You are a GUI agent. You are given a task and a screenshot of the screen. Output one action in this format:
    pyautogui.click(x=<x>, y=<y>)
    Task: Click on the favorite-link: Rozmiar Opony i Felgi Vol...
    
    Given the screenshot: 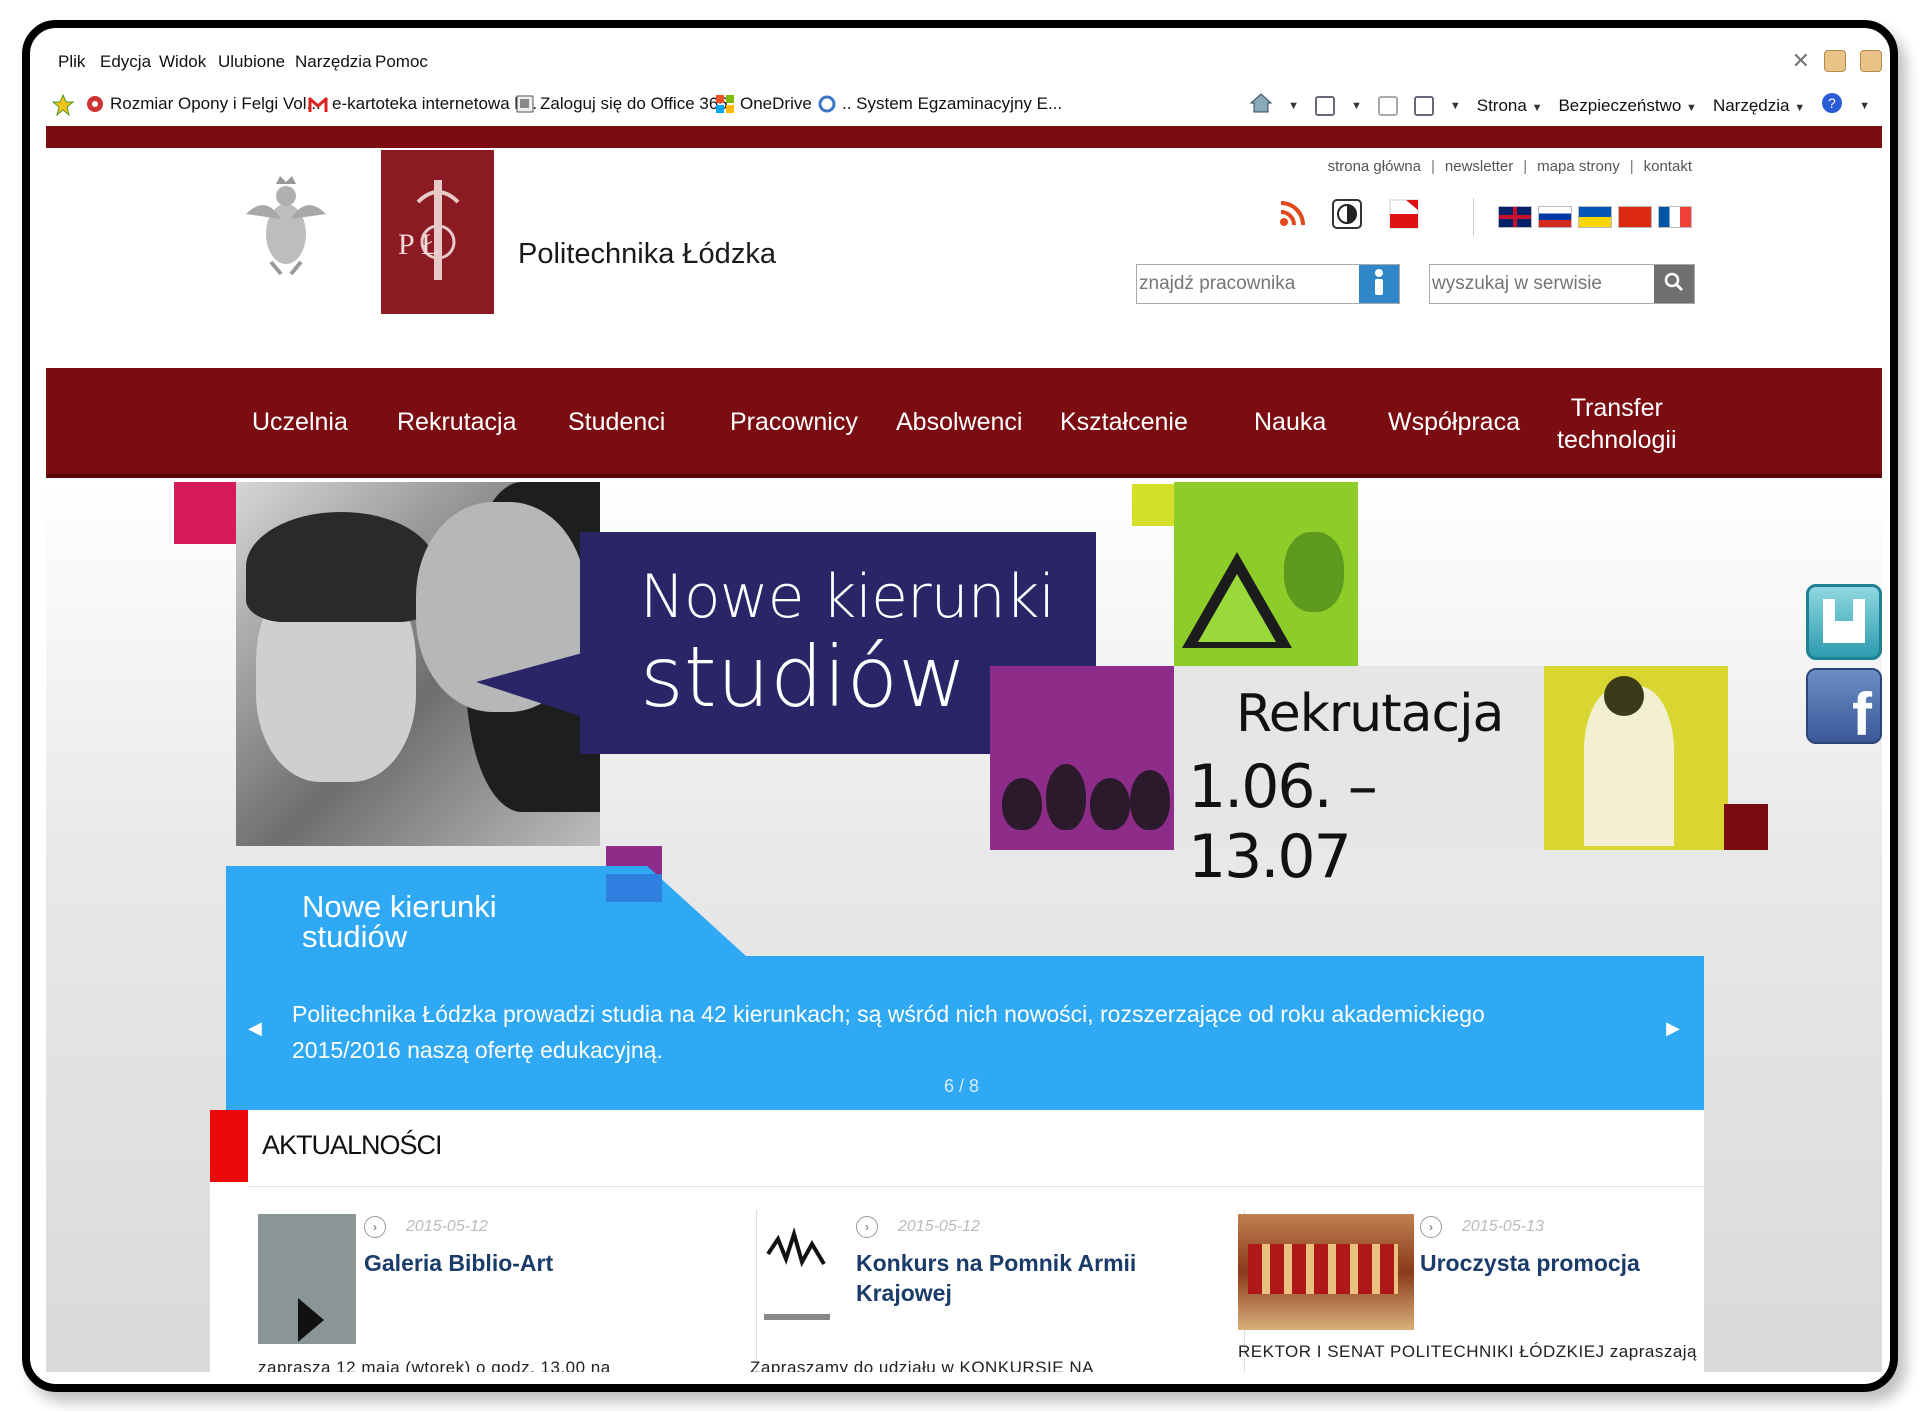 What is the action you would take?
    pyautogui.click(x=203, y=104)
    